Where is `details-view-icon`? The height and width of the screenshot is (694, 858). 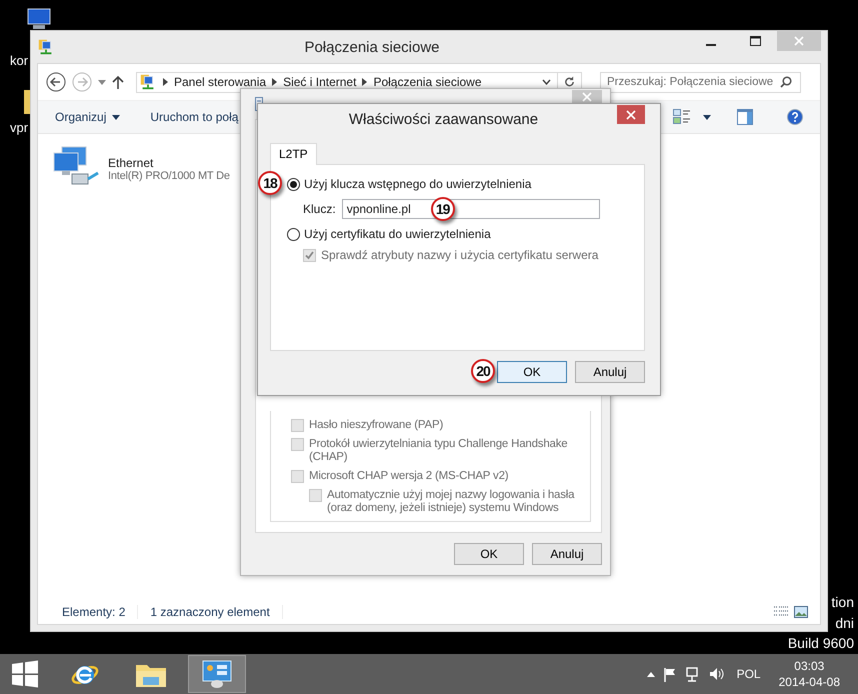 details-view-icon is located at coordinates (781, 612).